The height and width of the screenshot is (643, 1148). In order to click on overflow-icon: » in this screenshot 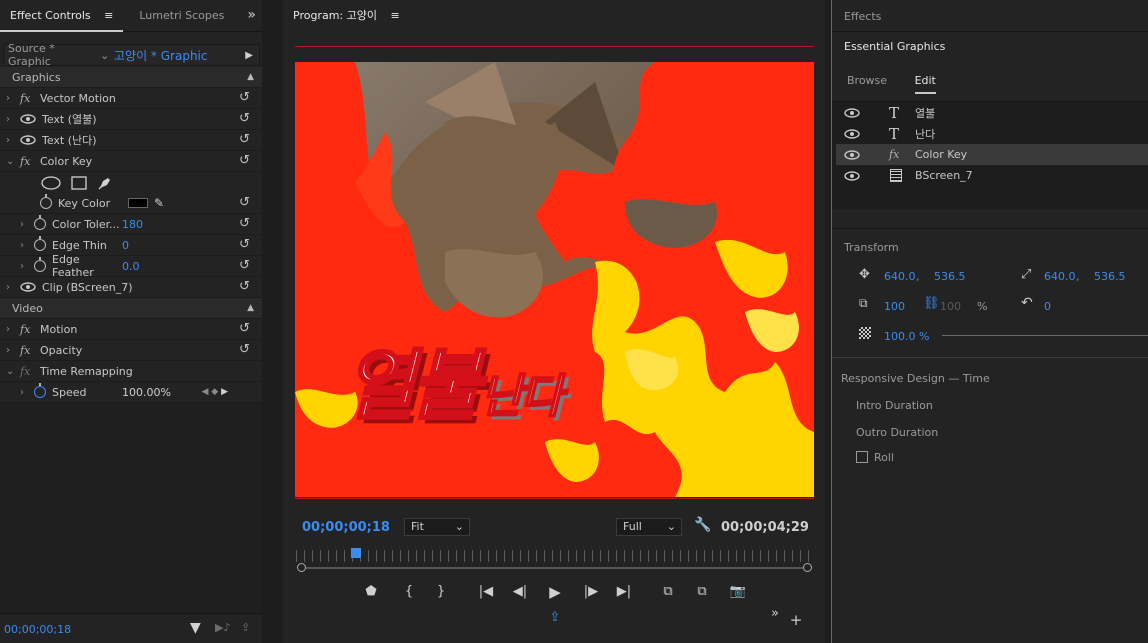, I will do `click(775, 613)`.